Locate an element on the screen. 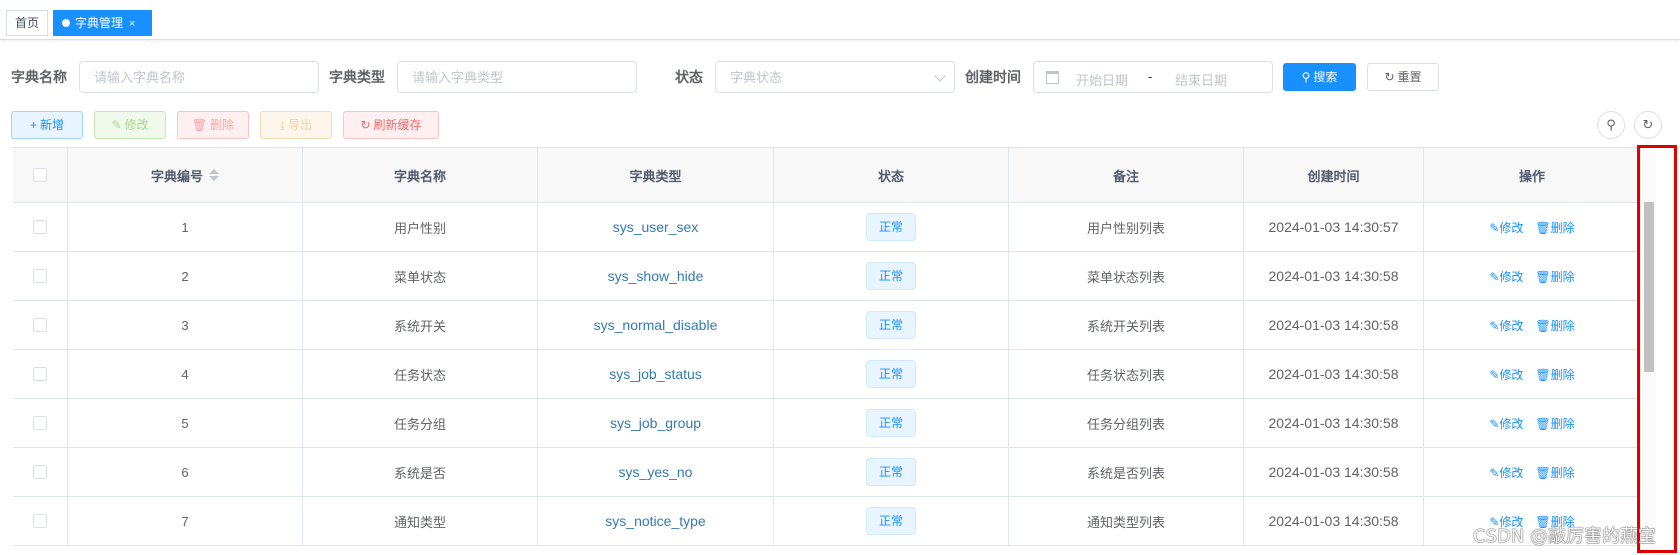  created-time-label: 创建时间 is located at coordinates (993, 77).